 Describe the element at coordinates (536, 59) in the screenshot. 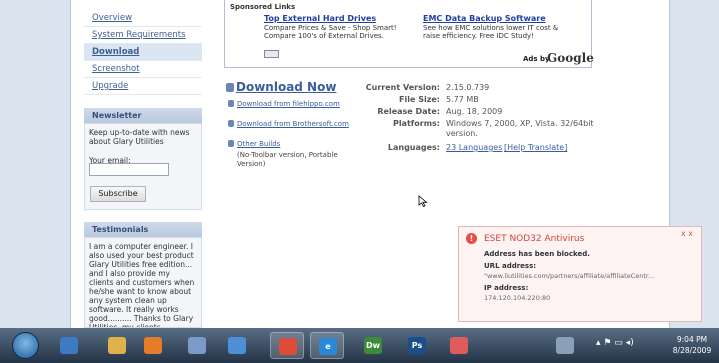

I see `ads-by-label: Ads by` at that location.